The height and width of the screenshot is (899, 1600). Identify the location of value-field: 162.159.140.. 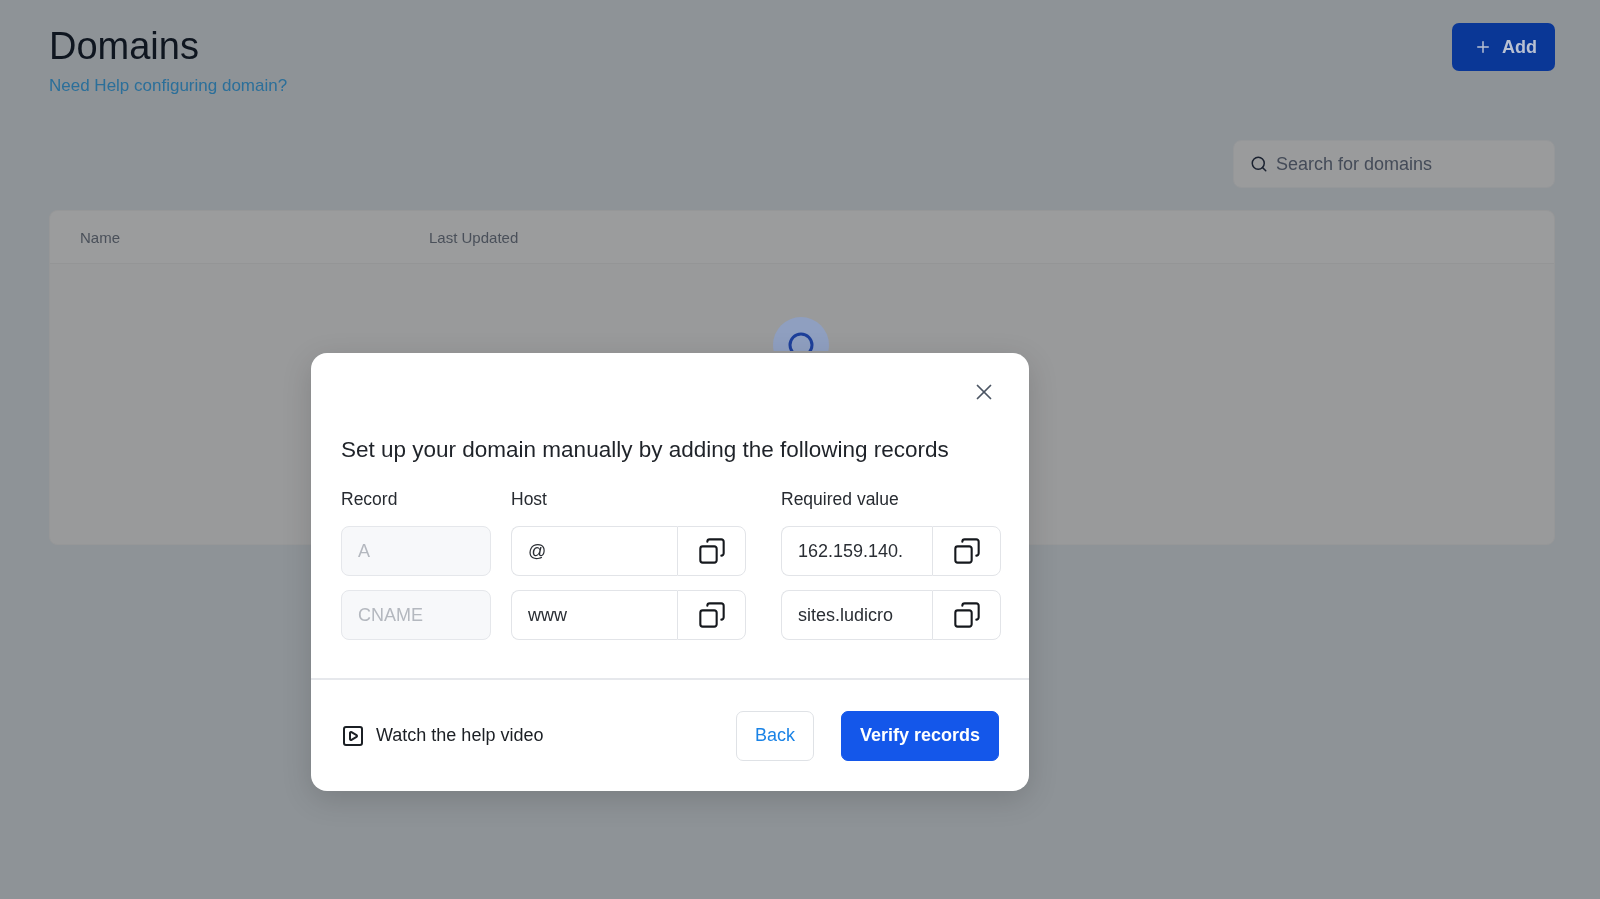
(856, 551).